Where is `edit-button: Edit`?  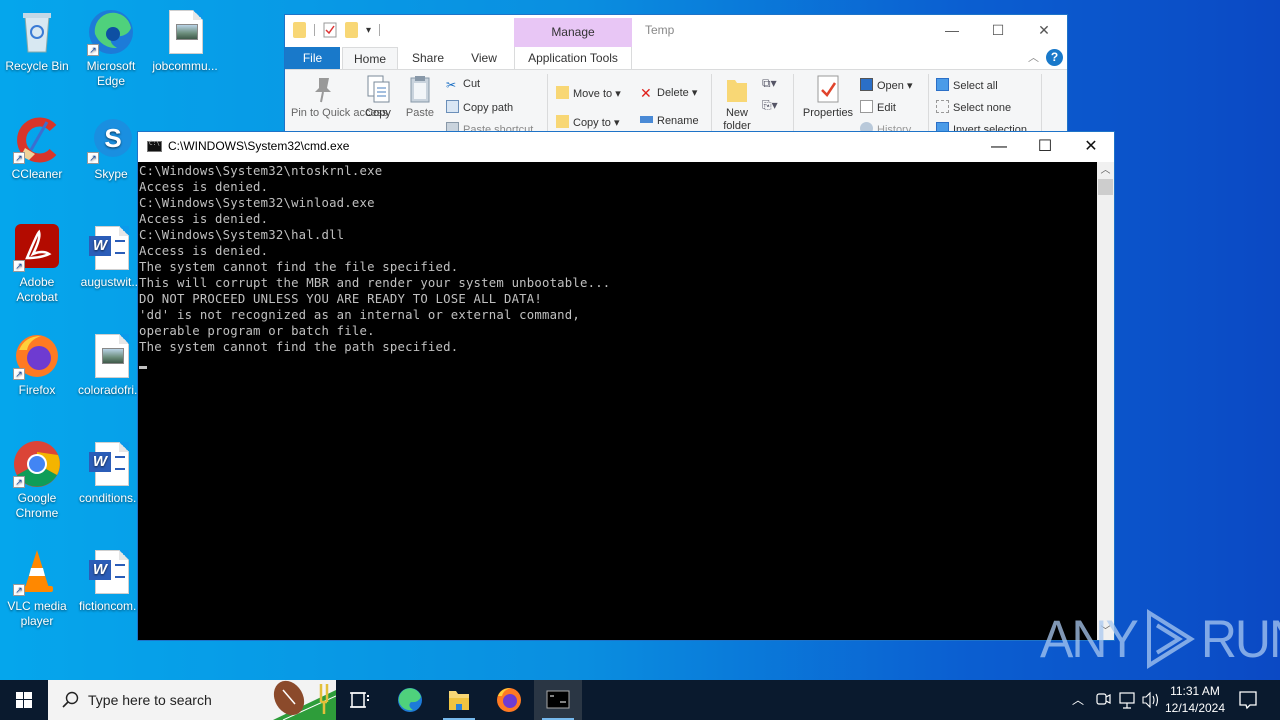 edit-button: Edit is located at coordinates (878, 107).